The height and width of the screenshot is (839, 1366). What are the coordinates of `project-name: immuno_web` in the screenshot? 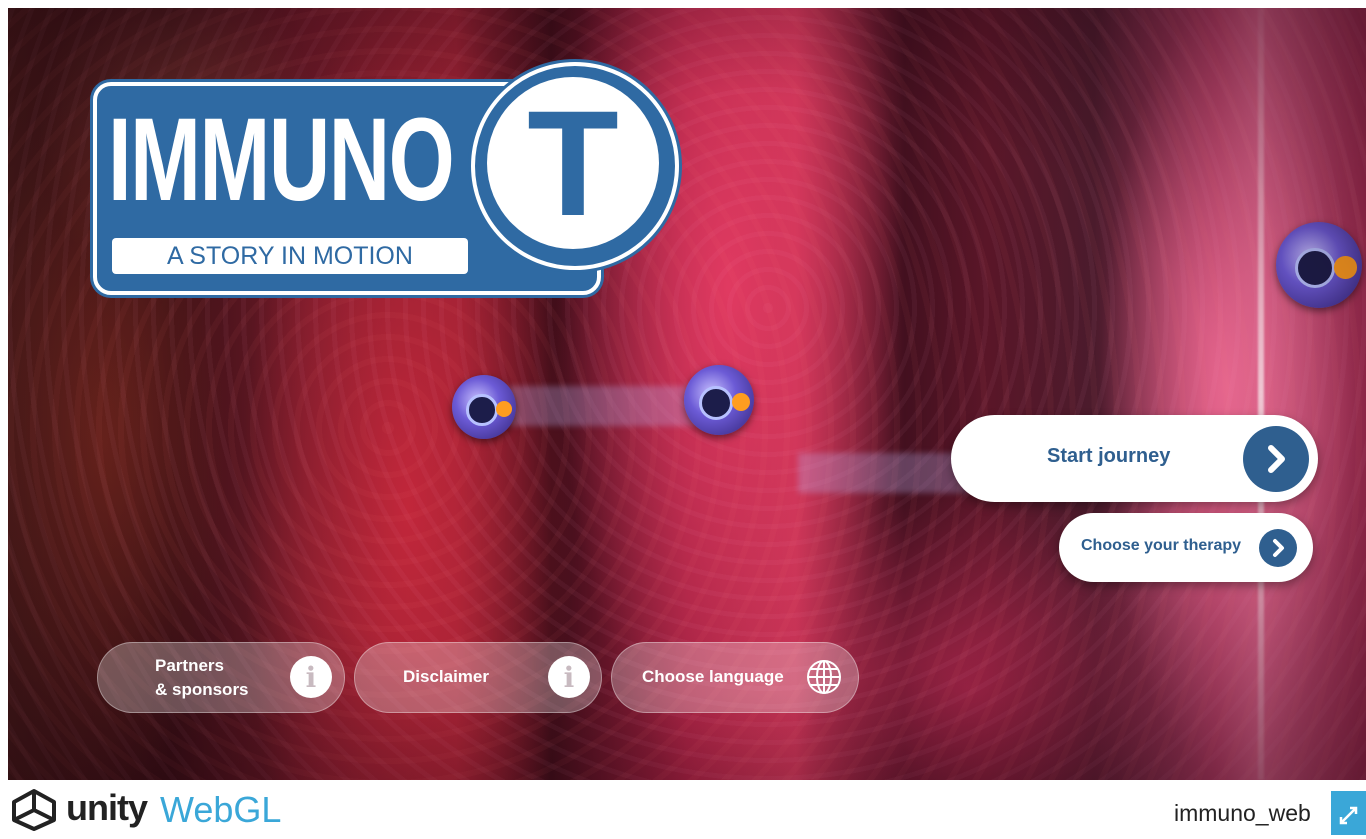 It's located at (1242, 813).